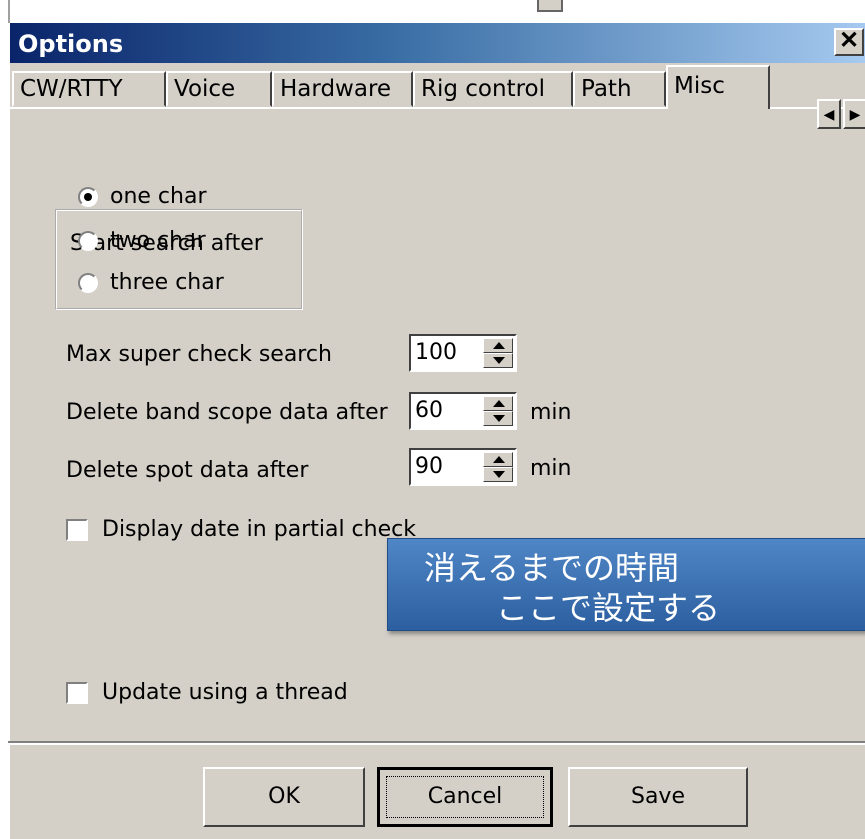 This screenshot has width=865, height=839. What do you see at coordinates (342, 89) in the screenshot?
I see `tab-hardware: Hardware` at bounding box center [342, 89].